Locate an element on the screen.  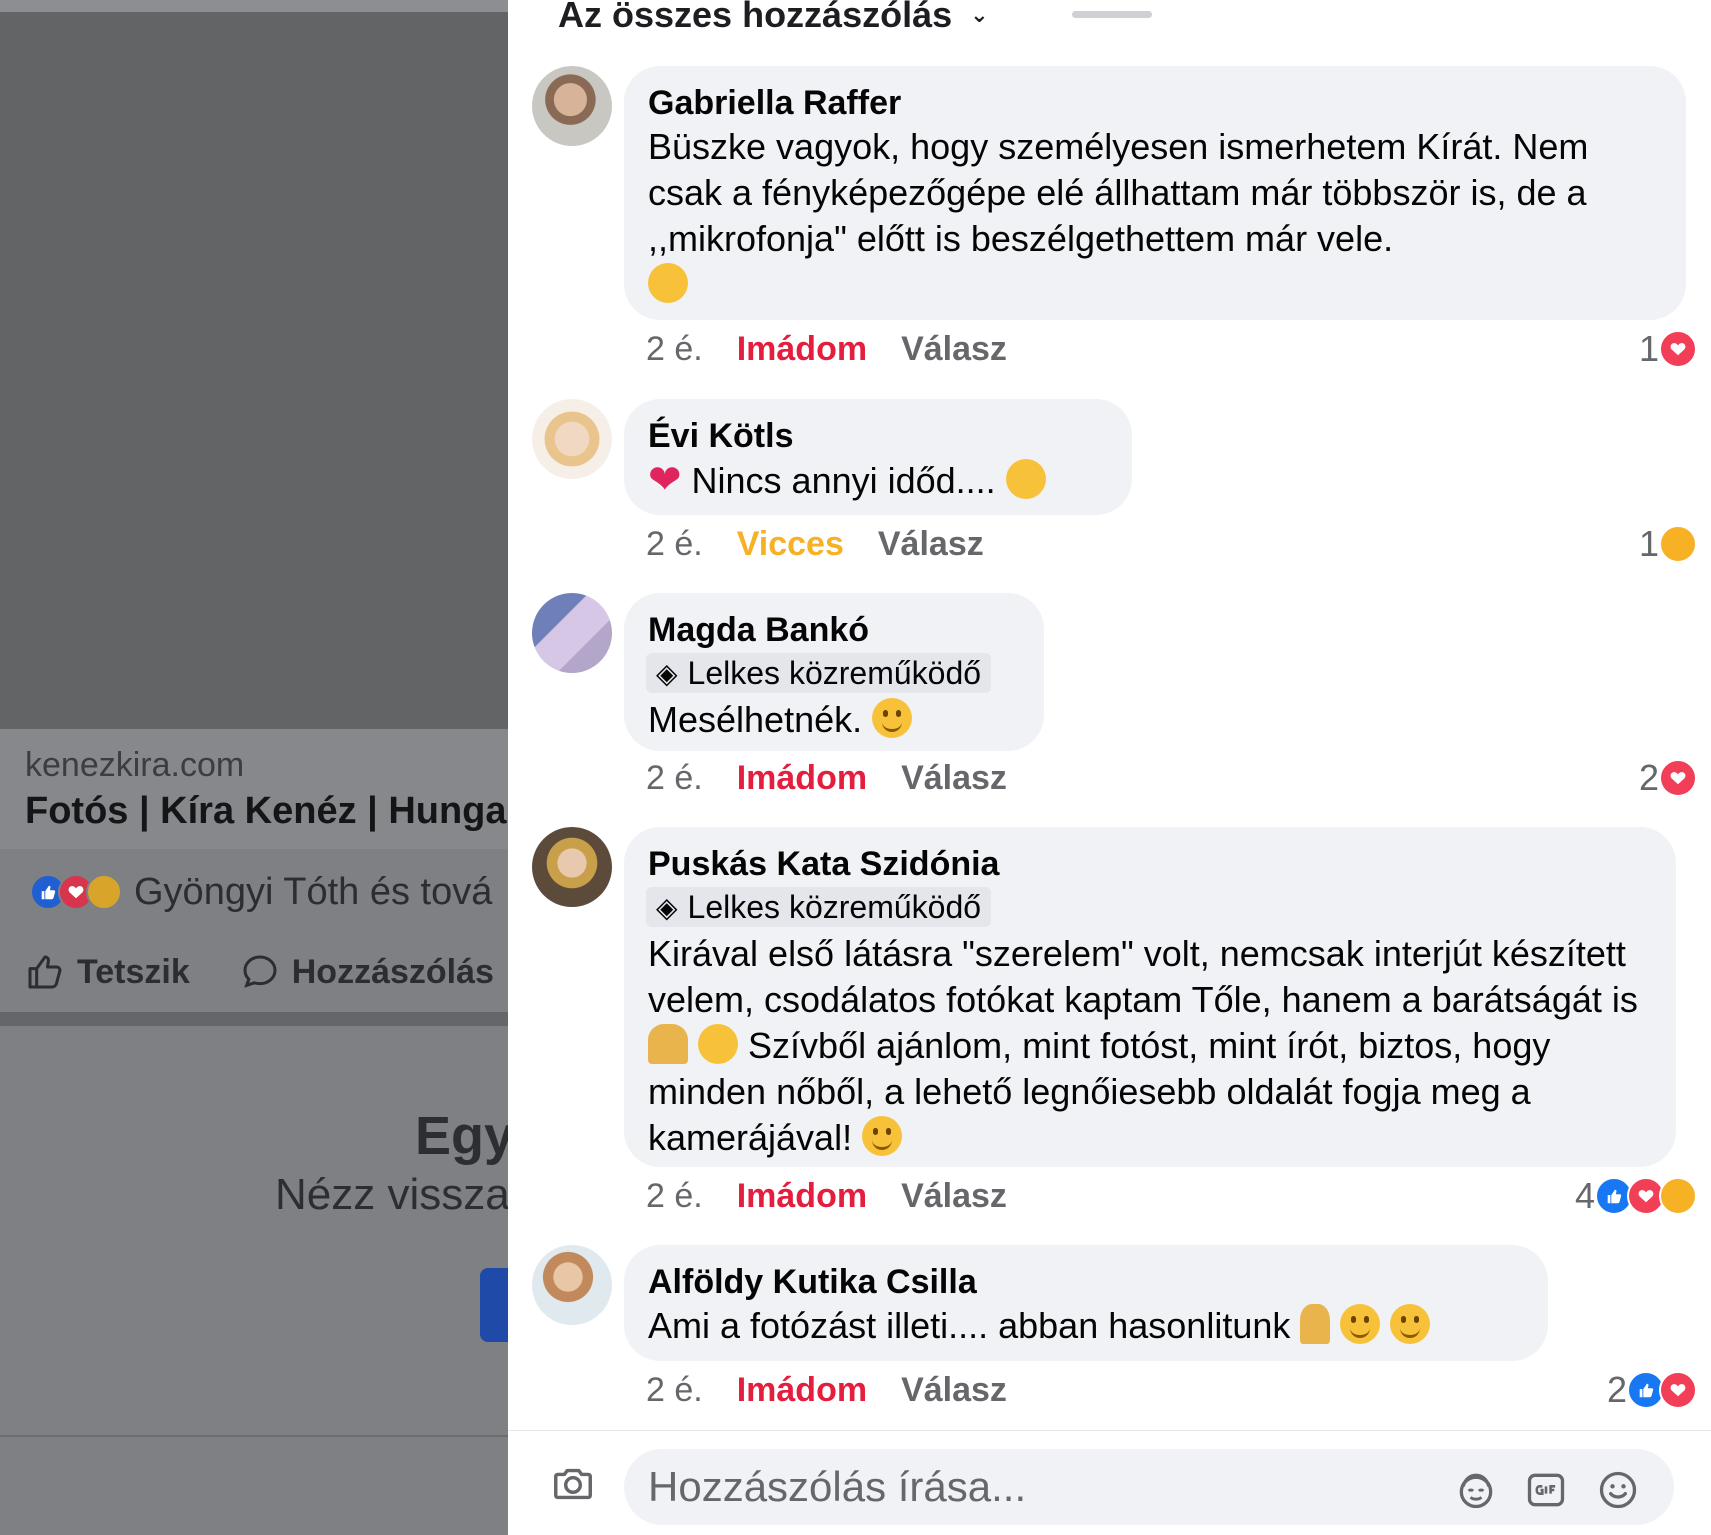
background-heading: Egy is located at coordinates (465, 1136).